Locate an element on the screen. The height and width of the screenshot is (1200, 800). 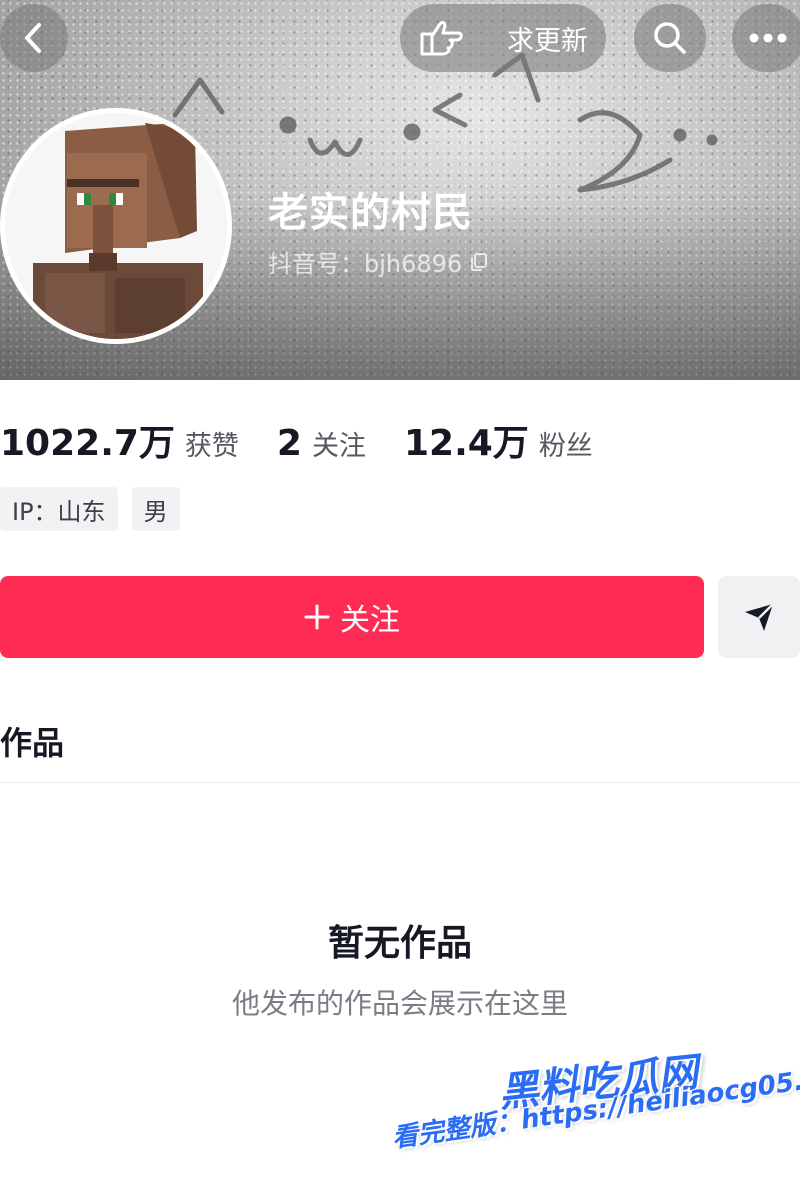
villager-avatar-image is located at coordinates (116, 226).